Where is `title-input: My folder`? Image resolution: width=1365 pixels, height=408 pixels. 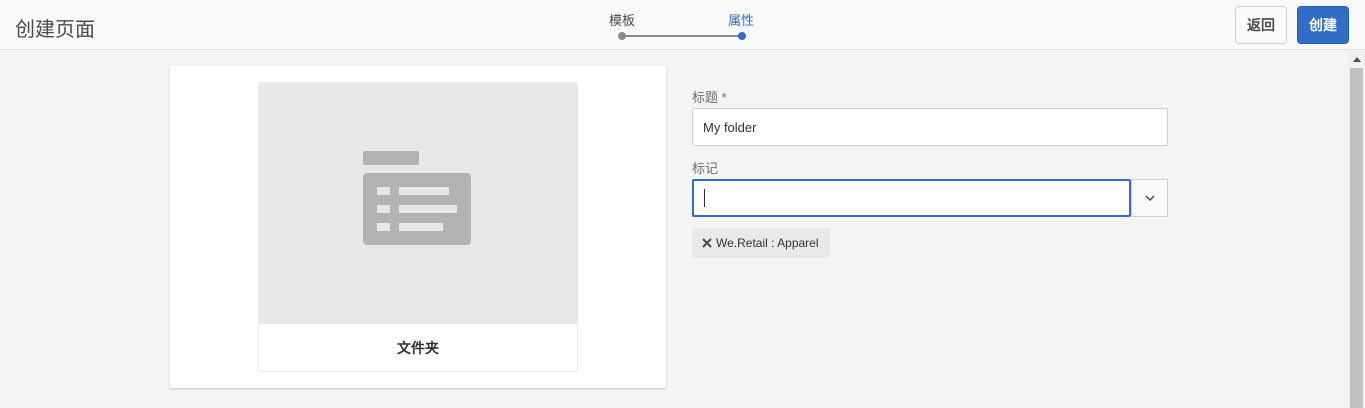
title-input: My folder is located at coordinates (930, 127).